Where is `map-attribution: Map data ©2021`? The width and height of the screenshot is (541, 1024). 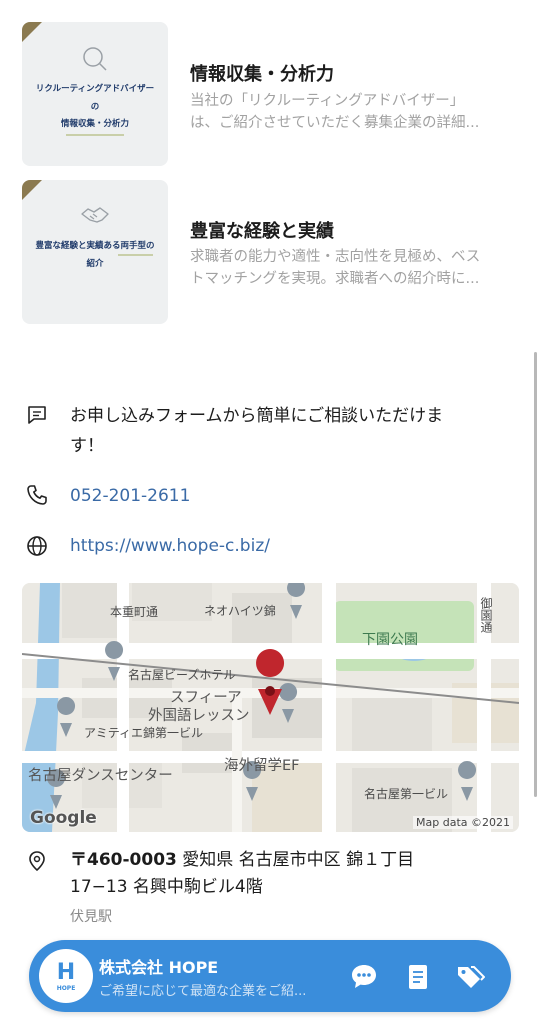
map-attribution: Map data ©2021 is located at coordinates (463, 822).